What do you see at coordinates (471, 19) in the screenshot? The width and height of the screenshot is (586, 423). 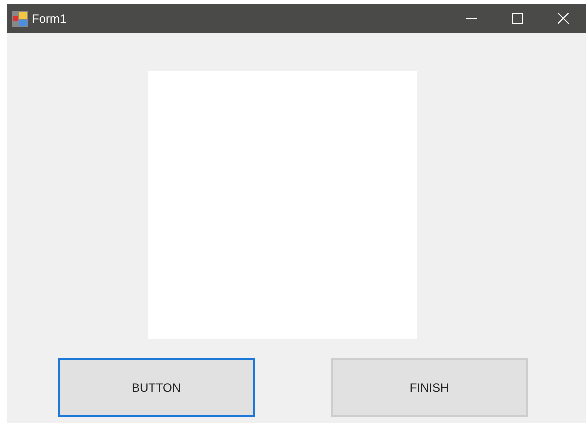 I see `minimize-icon` at bounding box center [471, 19].